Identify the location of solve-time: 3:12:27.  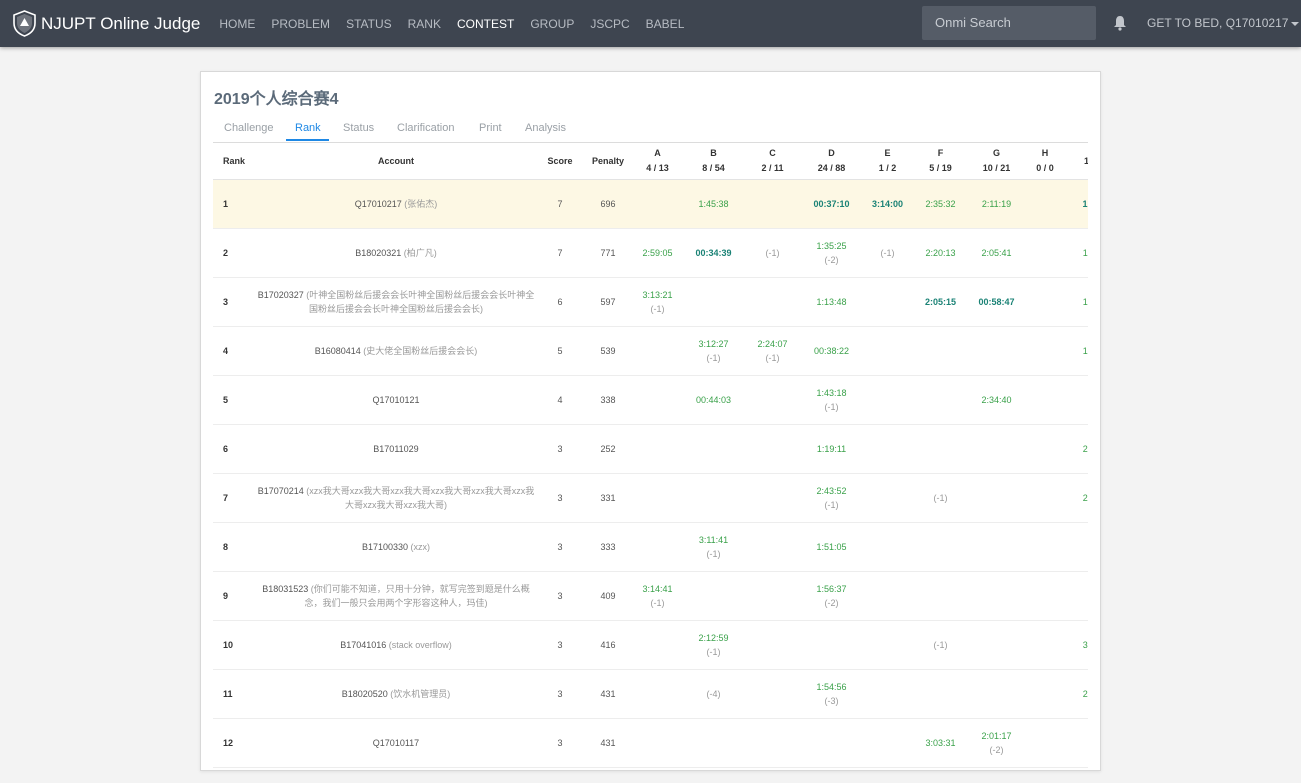
(713, 344).